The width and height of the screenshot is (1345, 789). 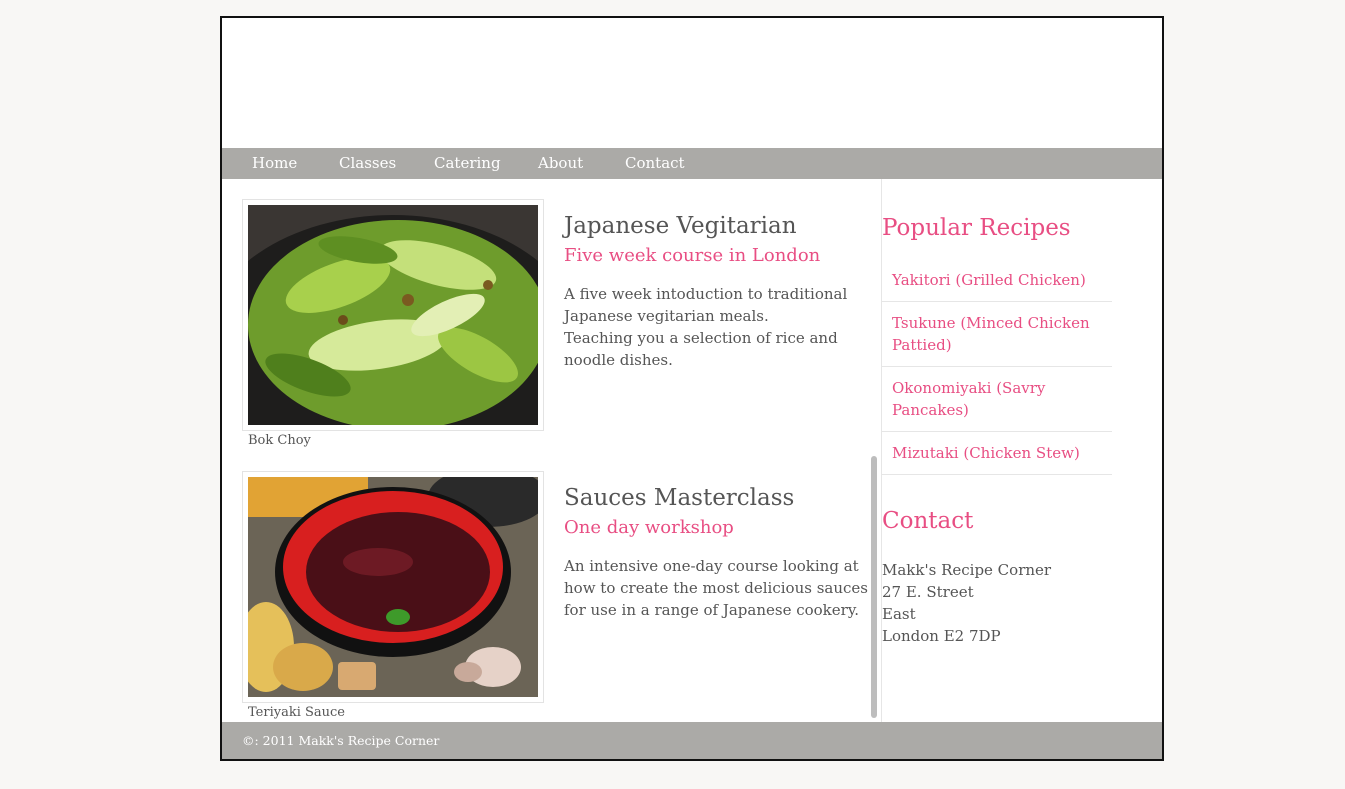 I want to click on image-caption: Teriyaki Sauce, so click(x=296, y=712).